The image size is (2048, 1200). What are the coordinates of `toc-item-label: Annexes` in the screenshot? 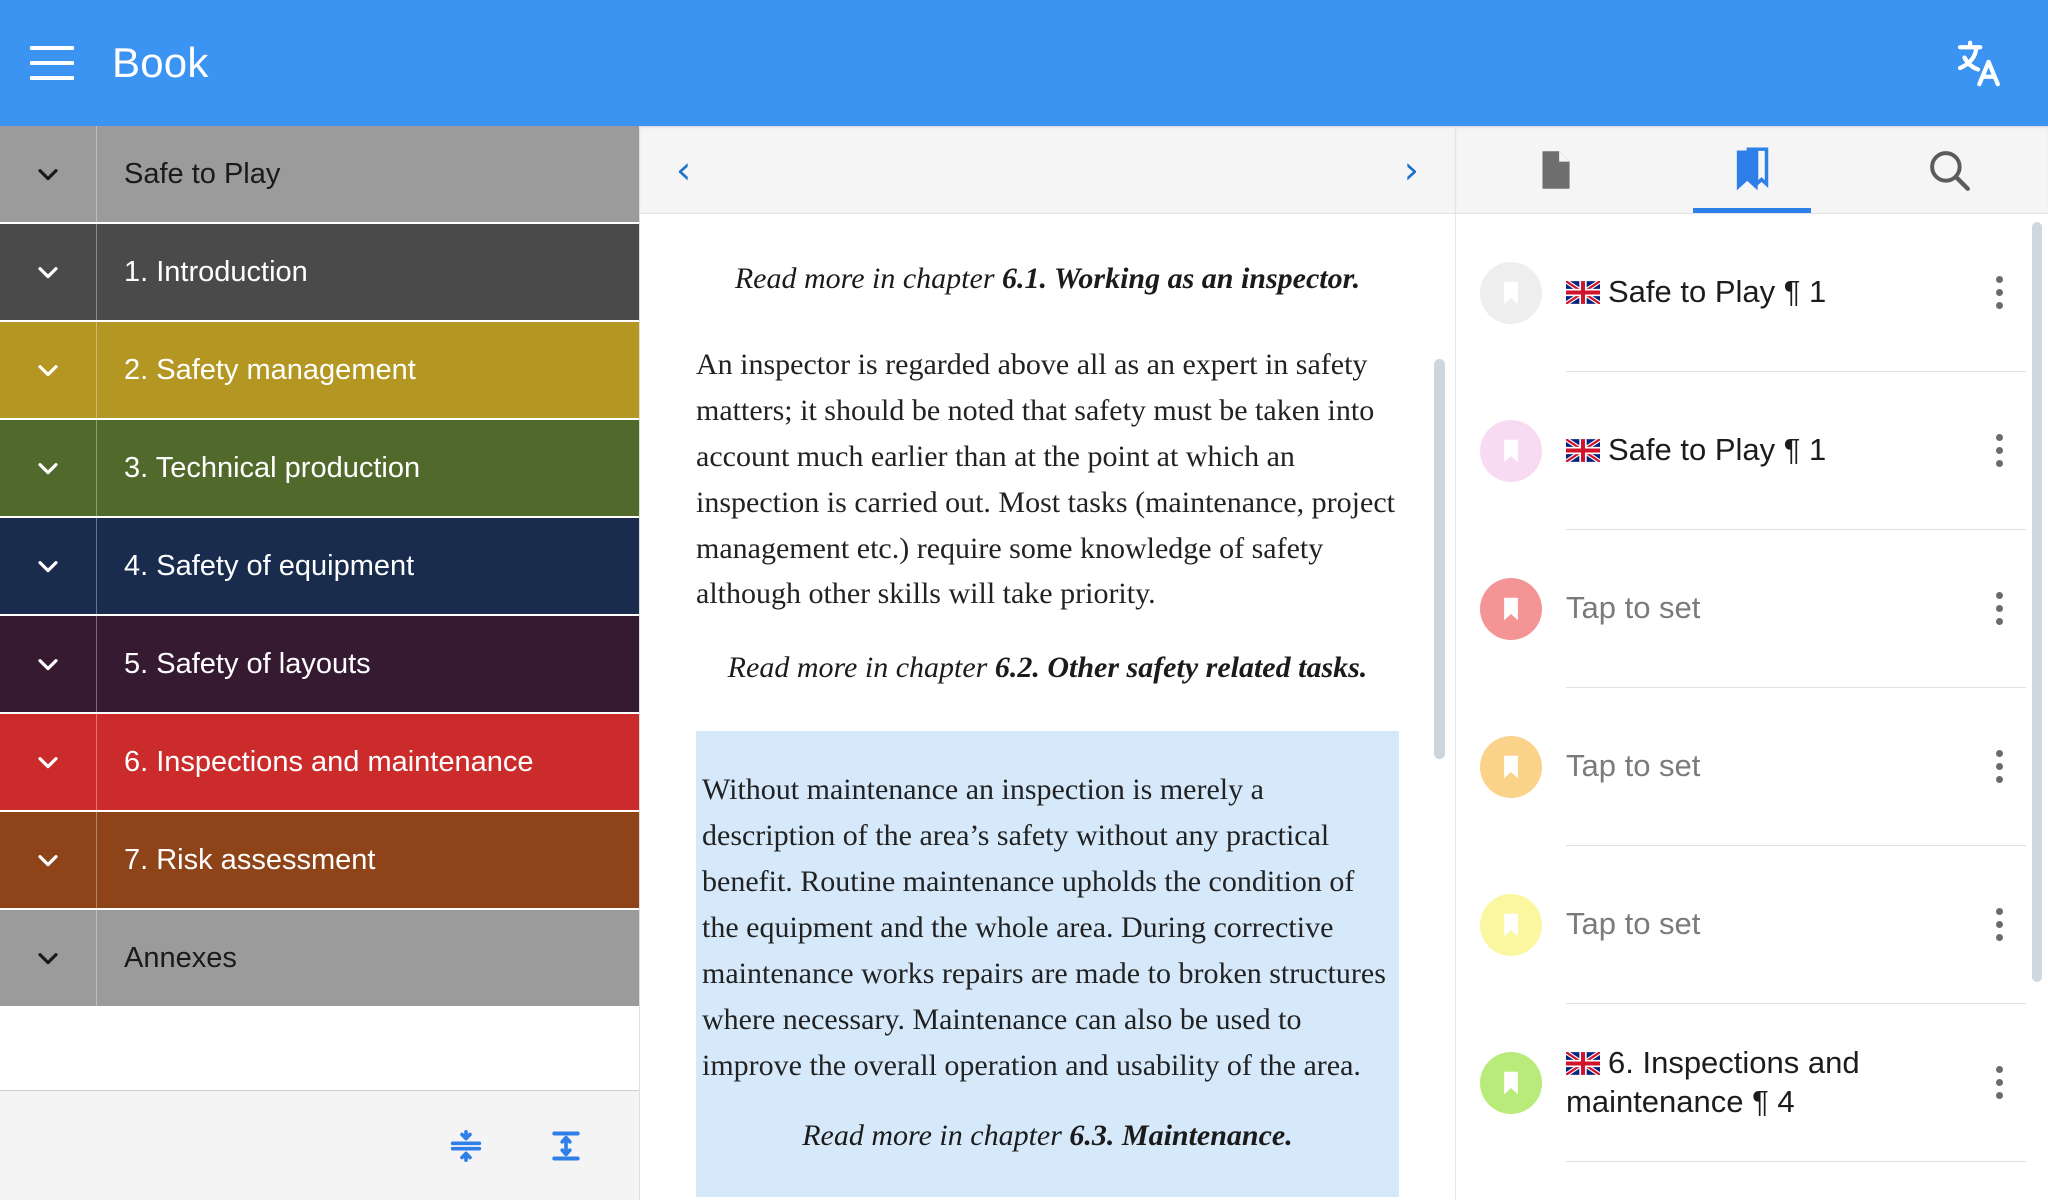 It's located at (180, 957).